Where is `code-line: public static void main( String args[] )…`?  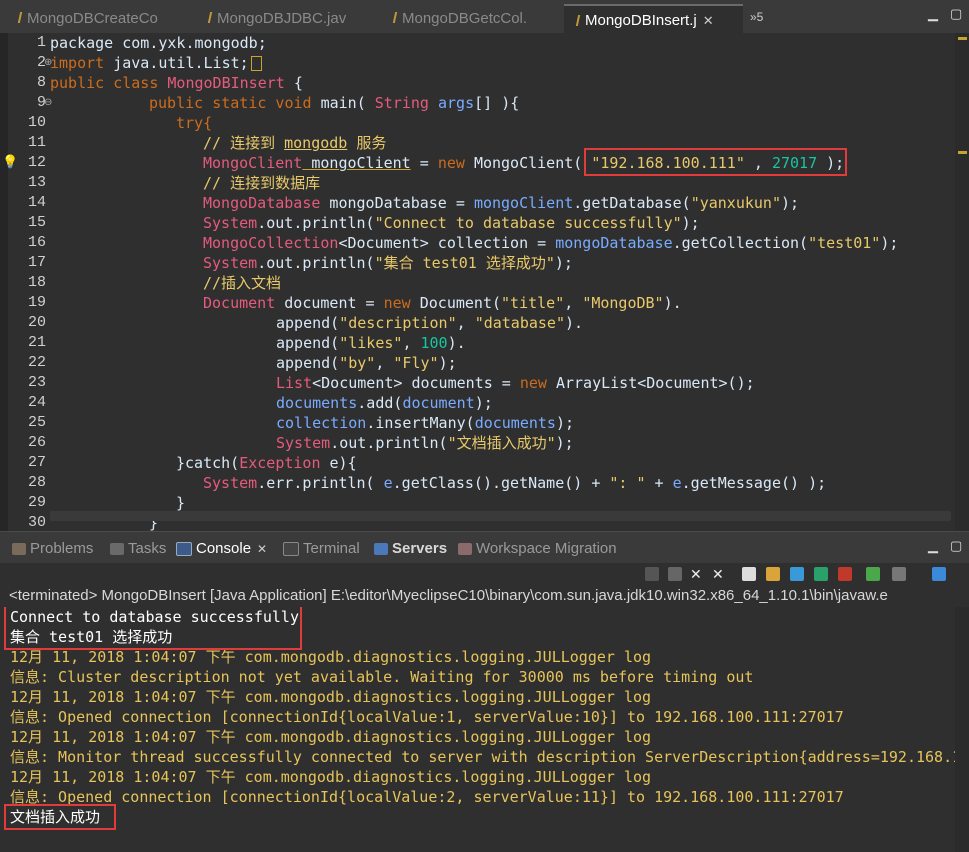
code-line: public static void main( String args[] )… is located at coordinates (334, 103).